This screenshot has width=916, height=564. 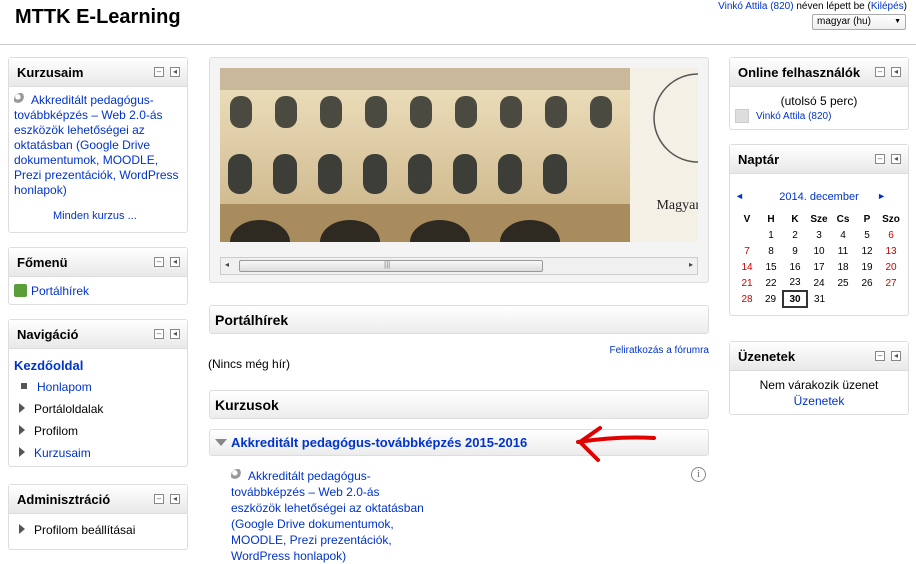 What do you see at coordinates (819, 219) in the screenshot?
I see `weekday-header: Sze` at bounding box center [819, 219].